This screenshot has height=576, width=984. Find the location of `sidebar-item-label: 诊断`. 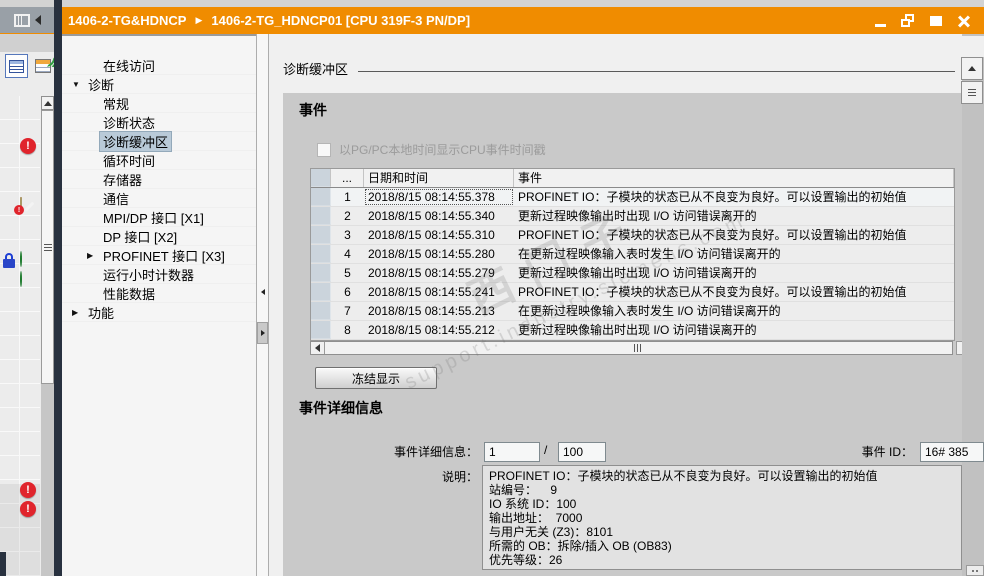

sidebar-item-label: 诊断 is located at coordinates (101, 85).